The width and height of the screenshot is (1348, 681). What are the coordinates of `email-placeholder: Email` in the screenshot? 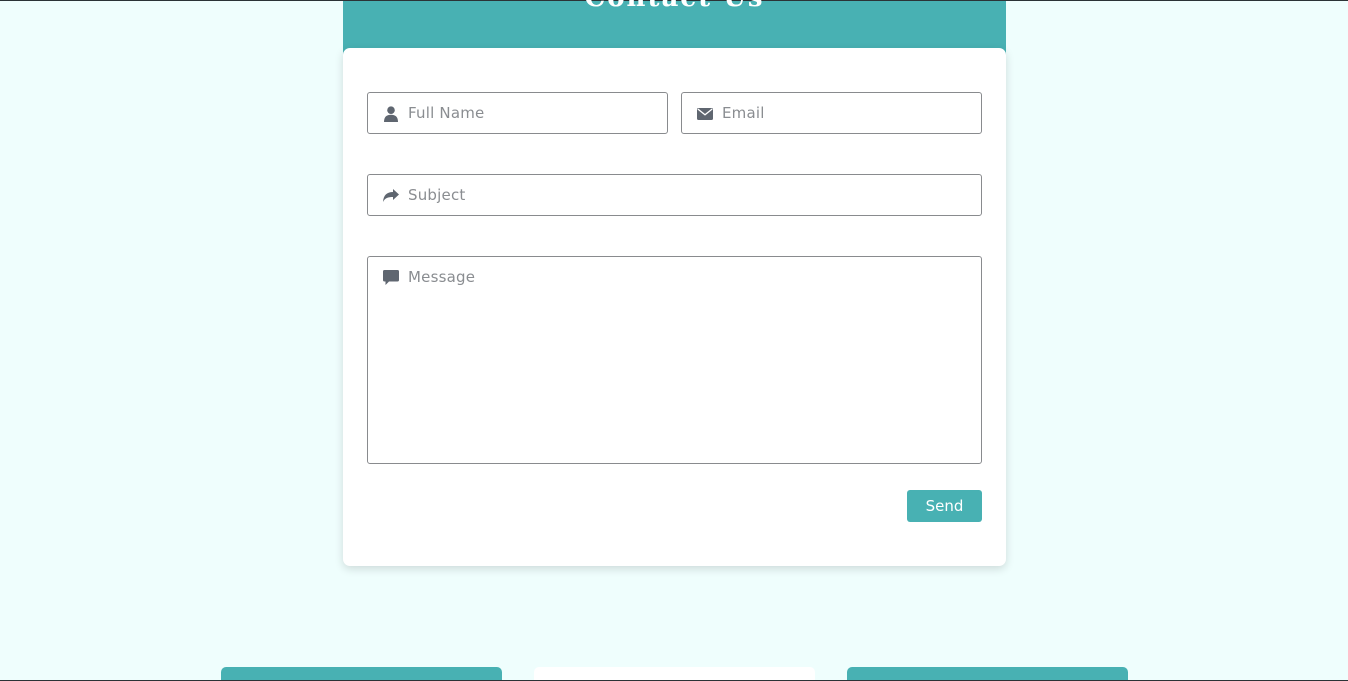 It's located at (743, 113).